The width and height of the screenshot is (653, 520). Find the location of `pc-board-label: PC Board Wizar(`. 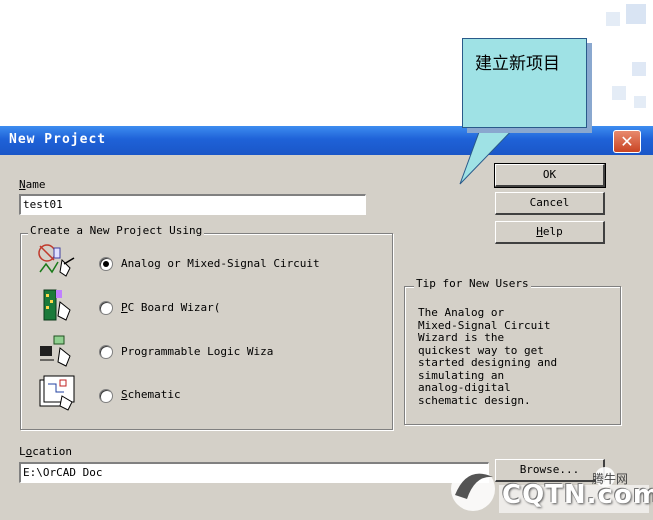

pc-board-label: PC Board Wizar( is located at coordinates (170, 307).